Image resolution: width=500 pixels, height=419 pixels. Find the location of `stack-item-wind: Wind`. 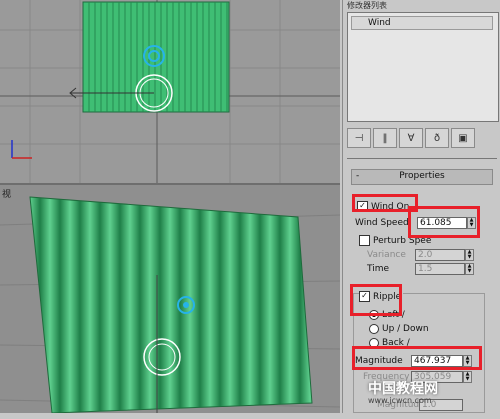

stack-item-wind: Wind is located at coordinates (422, 23).